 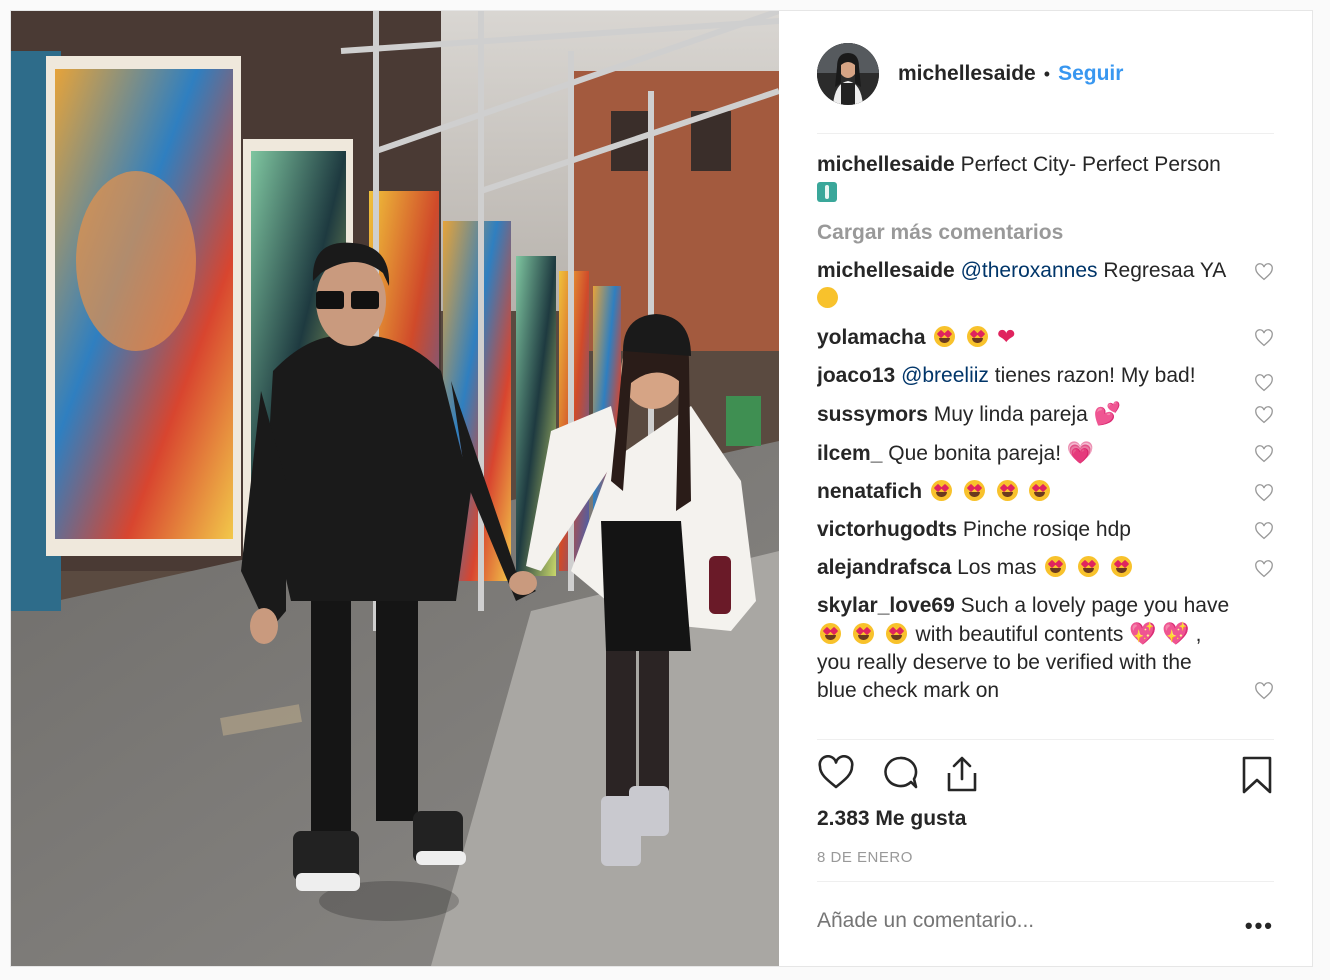 I want to click on comment-username: sussymors, so click(x=872, y=414).